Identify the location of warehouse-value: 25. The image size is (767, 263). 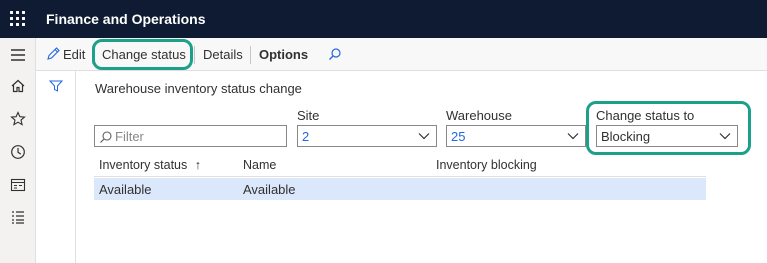
(458, 136).